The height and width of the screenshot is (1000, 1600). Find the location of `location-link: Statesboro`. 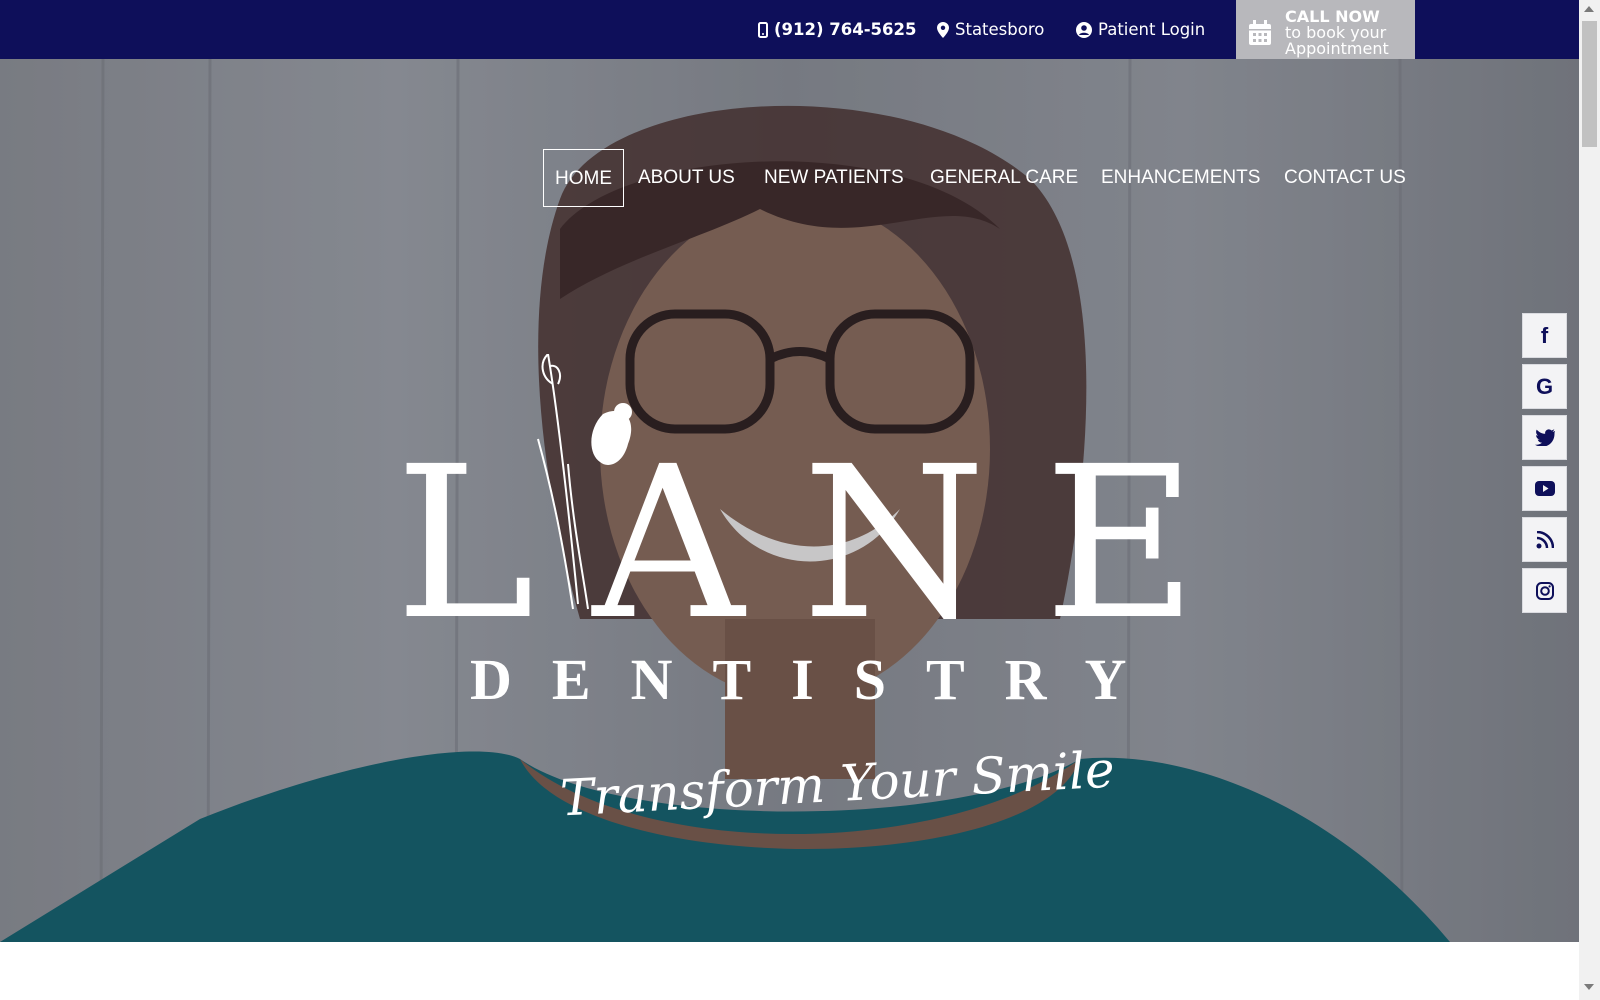

location-link: Statesboro is located at coordinates (990, 29).